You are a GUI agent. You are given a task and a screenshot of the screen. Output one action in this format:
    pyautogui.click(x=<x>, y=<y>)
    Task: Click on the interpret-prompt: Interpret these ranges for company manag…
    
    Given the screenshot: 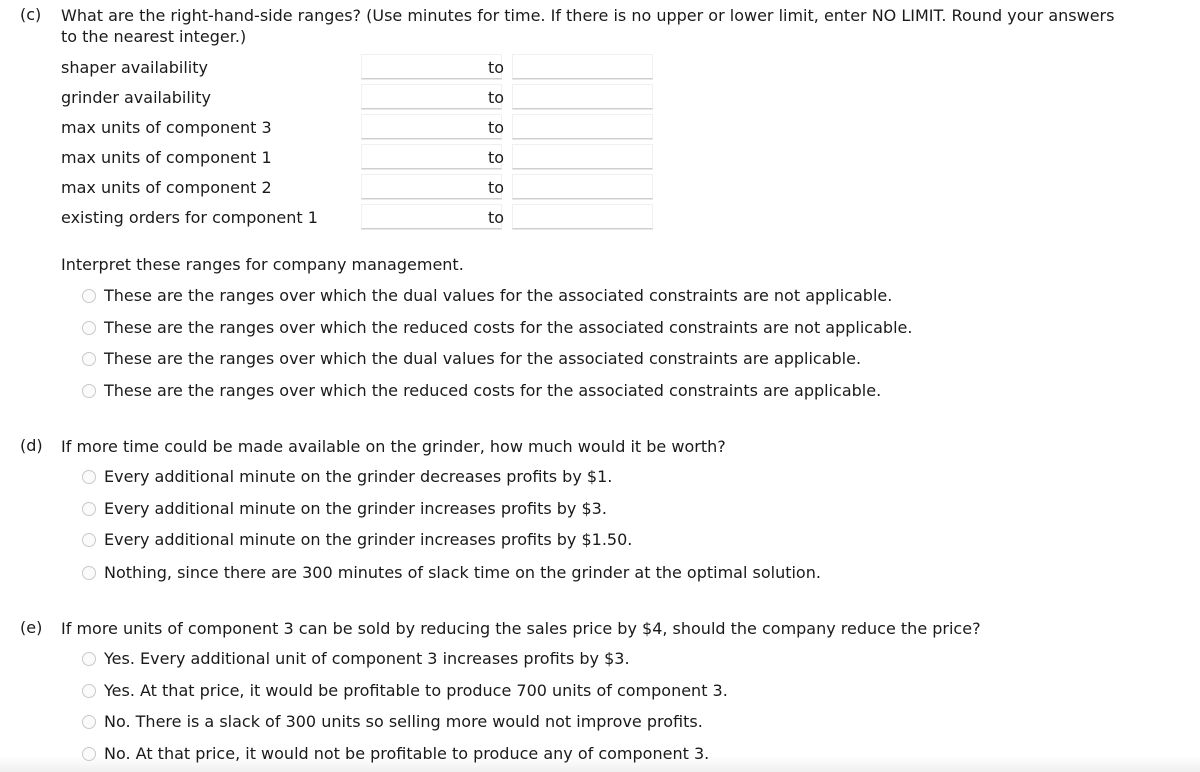 What is the action you would take?
    pyautogui.click(x=262, y=264)
    